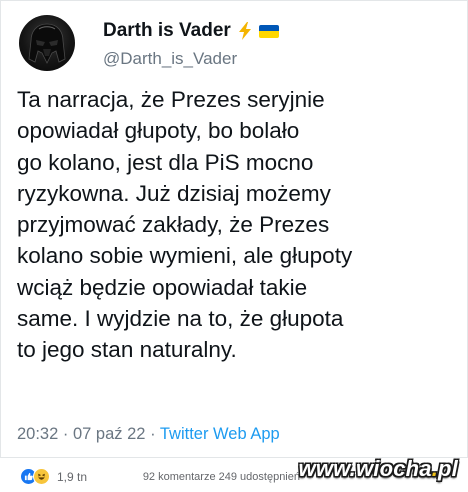  Describe the element at coordinates (53, 476) in the screenshot. I see `reactions-summary: 1,9 tn` at that location.